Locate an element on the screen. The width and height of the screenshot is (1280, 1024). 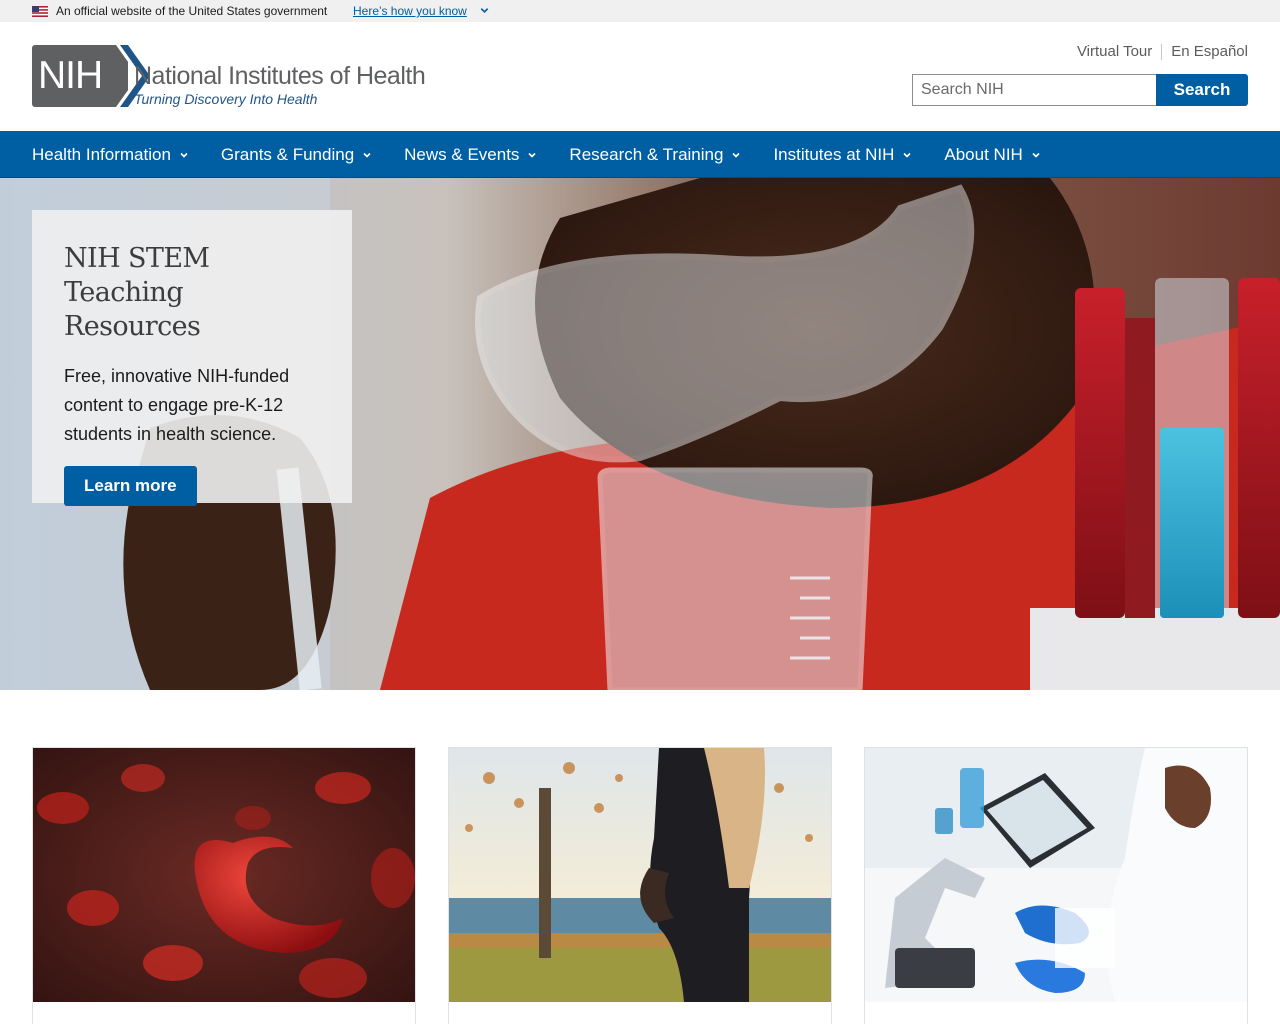
scientist-with-microscope-and-tablet-photo is located at coordinates (1056, 875).